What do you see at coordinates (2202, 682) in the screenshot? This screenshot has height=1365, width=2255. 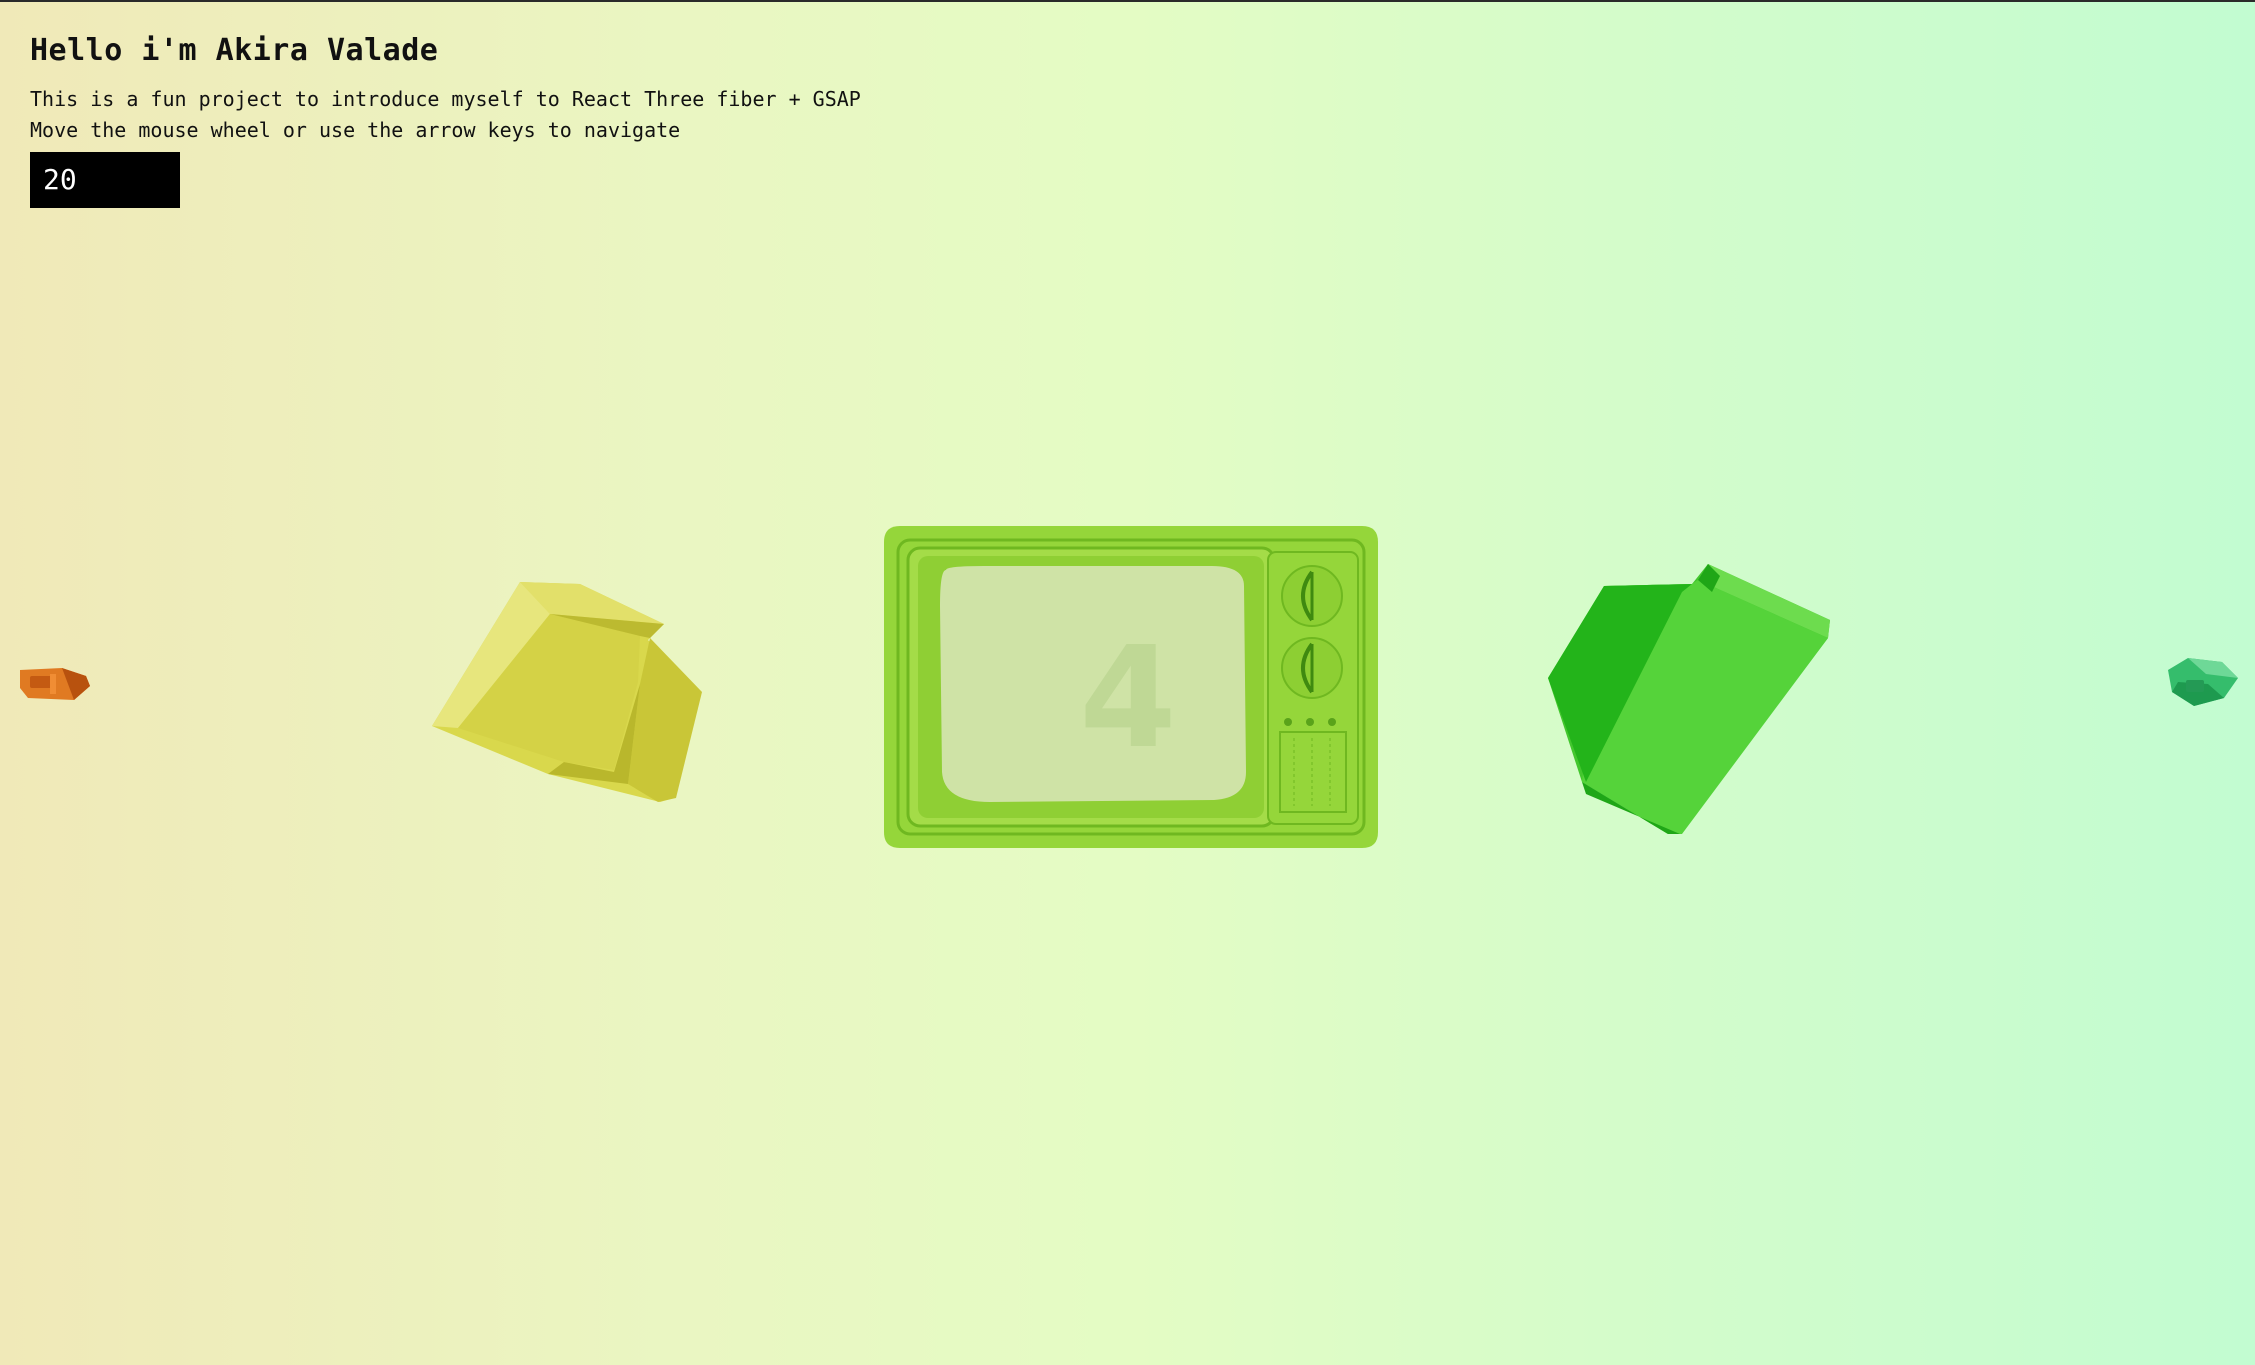 I see `emerald-tv-model` at bounding box center [2202, 682].